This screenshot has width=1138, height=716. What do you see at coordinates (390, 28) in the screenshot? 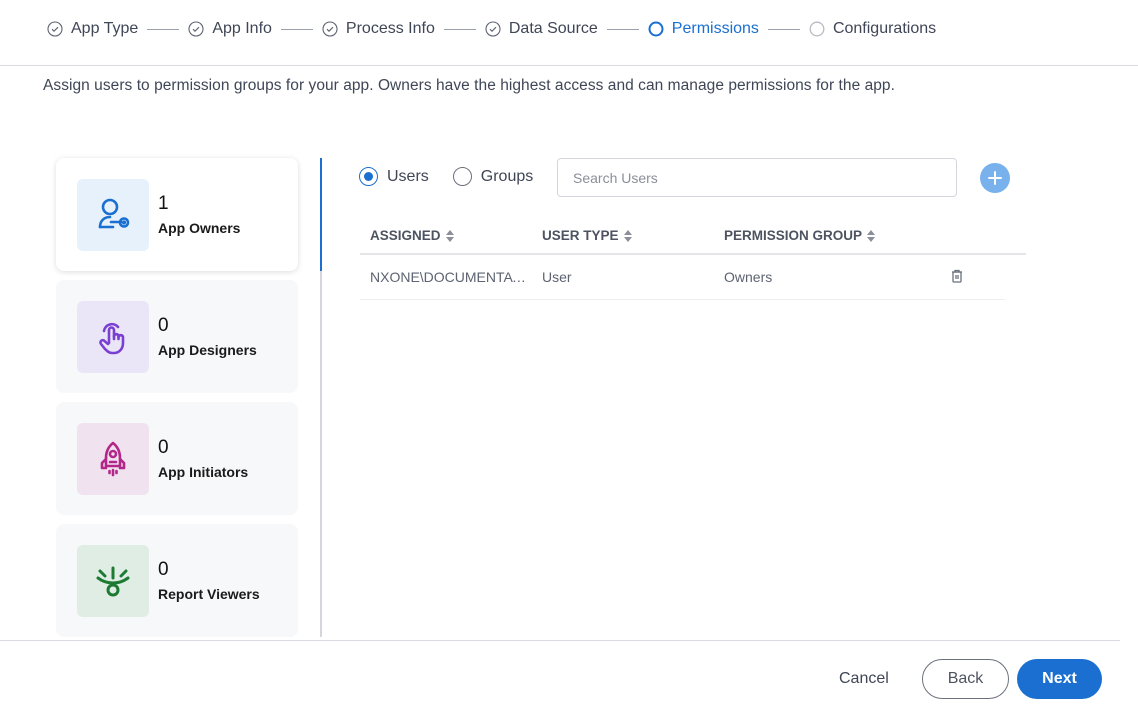
I see `step-label: Process Info` at bounding box center [390, 28].